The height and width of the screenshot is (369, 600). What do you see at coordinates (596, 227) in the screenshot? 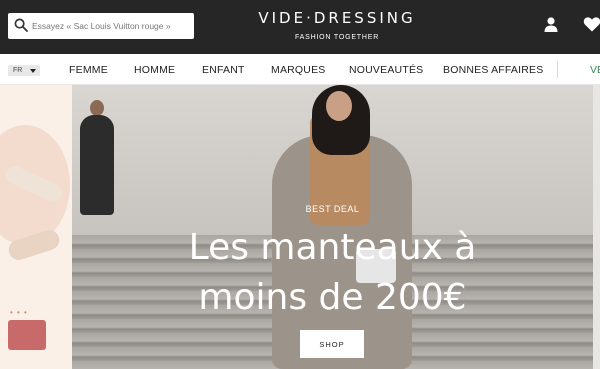
I see `next-slide-preview` at bounding box center [596, 227].